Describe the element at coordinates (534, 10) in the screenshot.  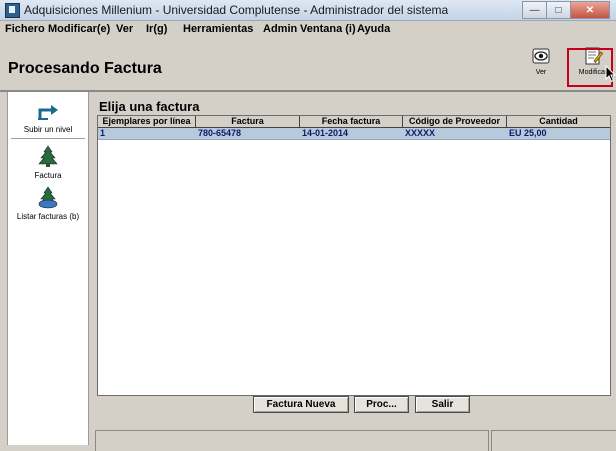
I see `minimize-button: —` at that location.